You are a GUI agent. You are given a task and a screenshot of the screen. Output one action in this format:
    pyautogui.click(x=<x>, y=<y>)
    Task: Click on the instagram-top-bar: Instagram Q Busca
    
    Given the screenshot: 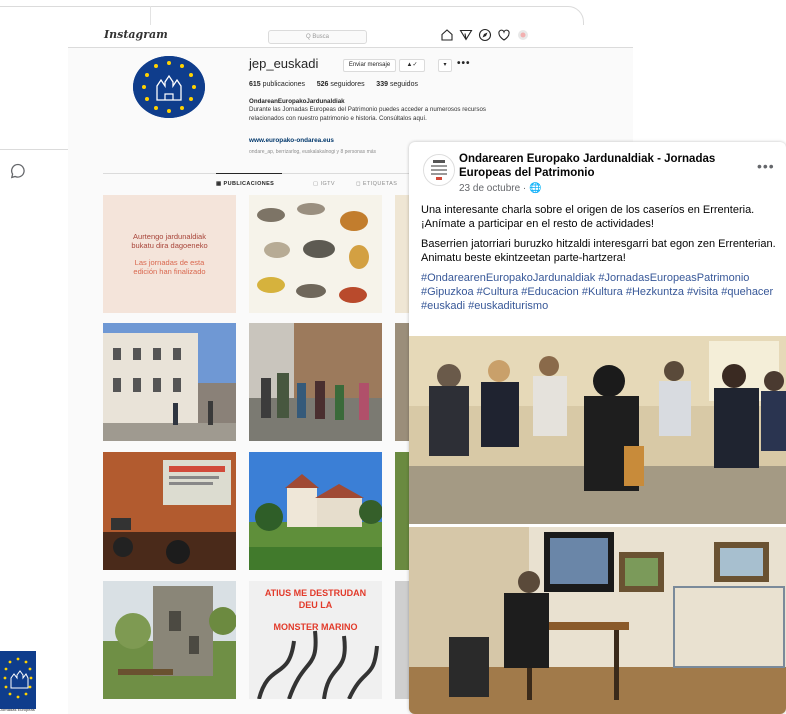 What is the action you would take?
    pyautogui.click(x=350, y=36)
    